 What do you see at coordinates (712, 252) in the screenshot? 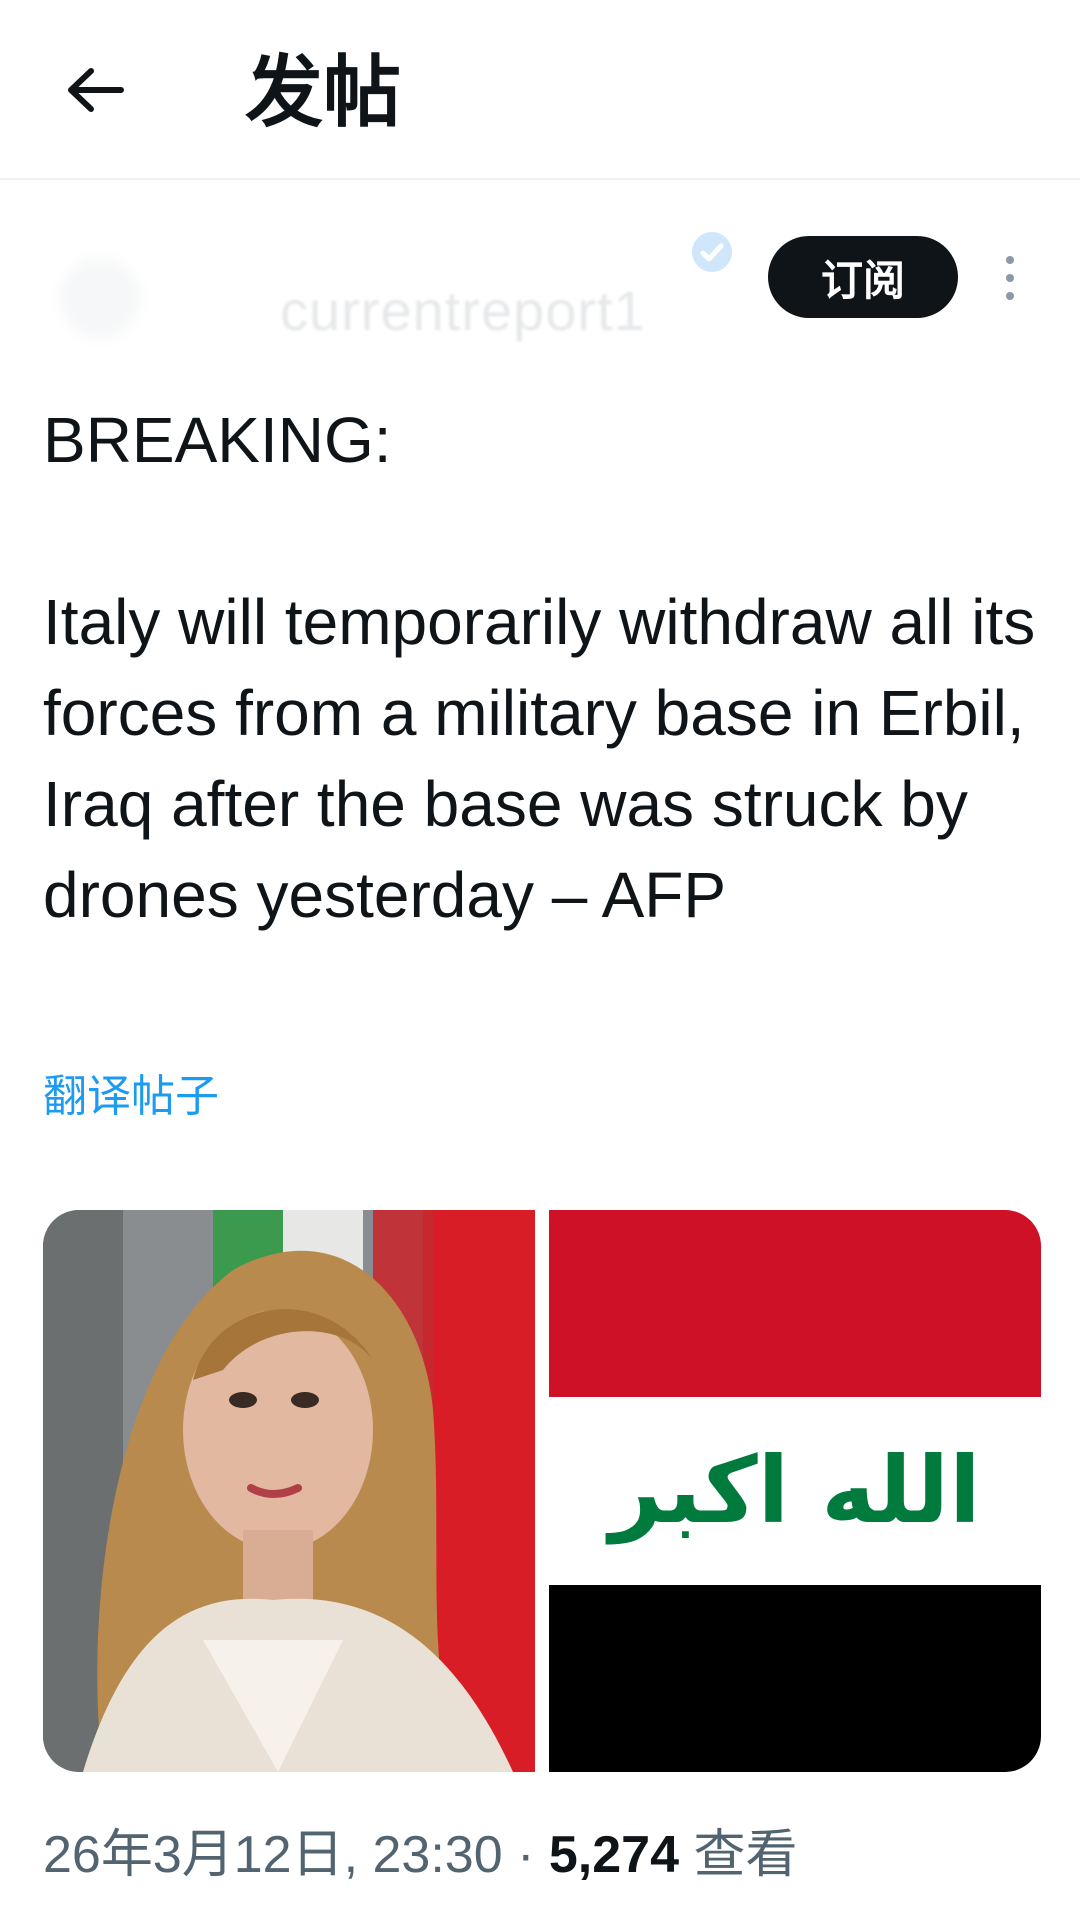
I see `verified-badge-icon` at bounding box center [712, 252].